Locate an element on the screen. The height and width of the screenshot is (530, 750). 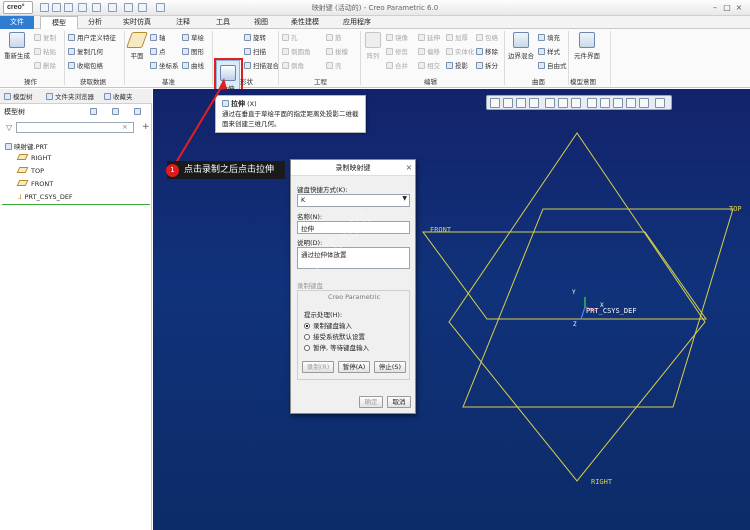
merge-button: 合并 is located at coordinates (397, 66).